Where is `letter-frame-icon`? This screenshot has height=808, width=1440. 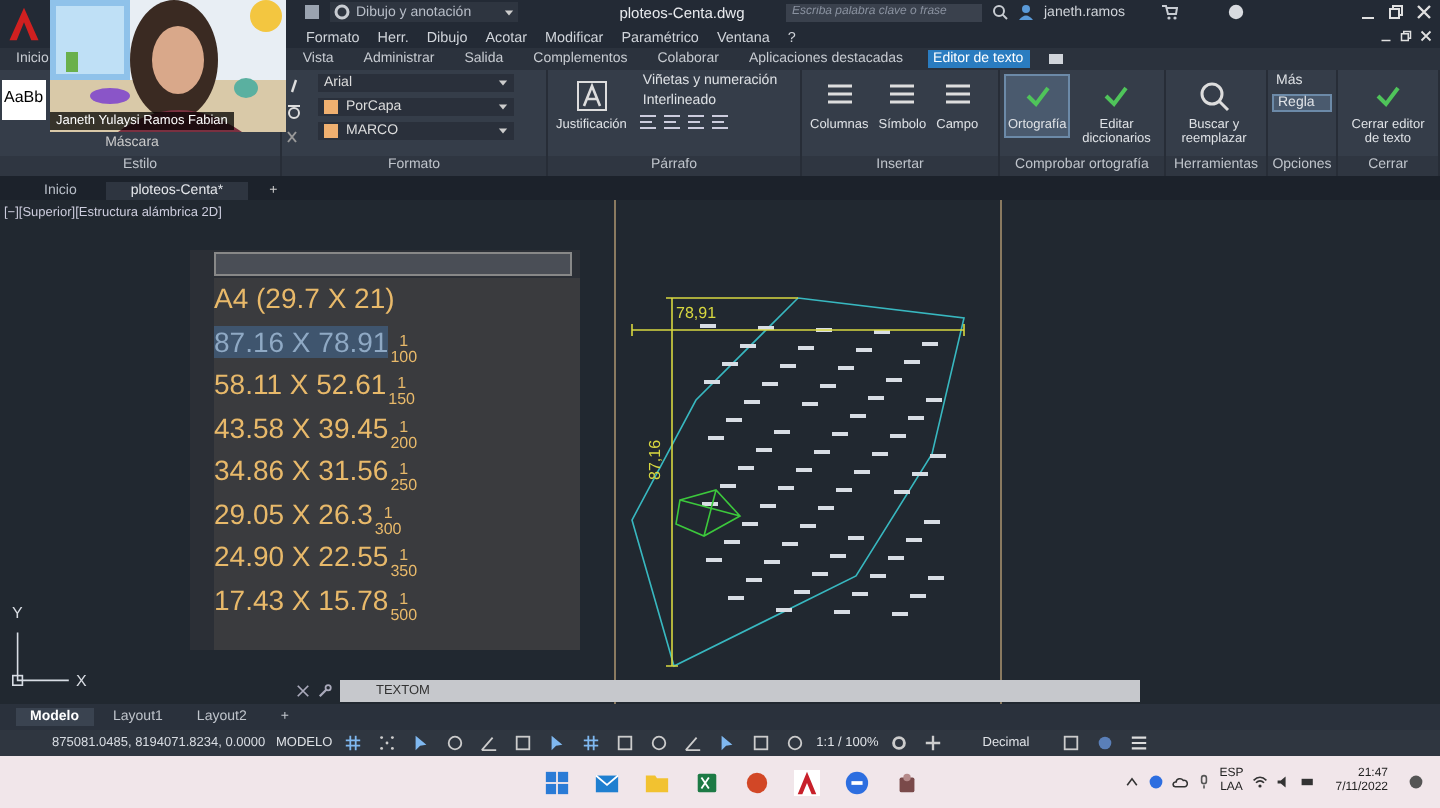
letter-frame-icon is located at coordinates (591, 96).